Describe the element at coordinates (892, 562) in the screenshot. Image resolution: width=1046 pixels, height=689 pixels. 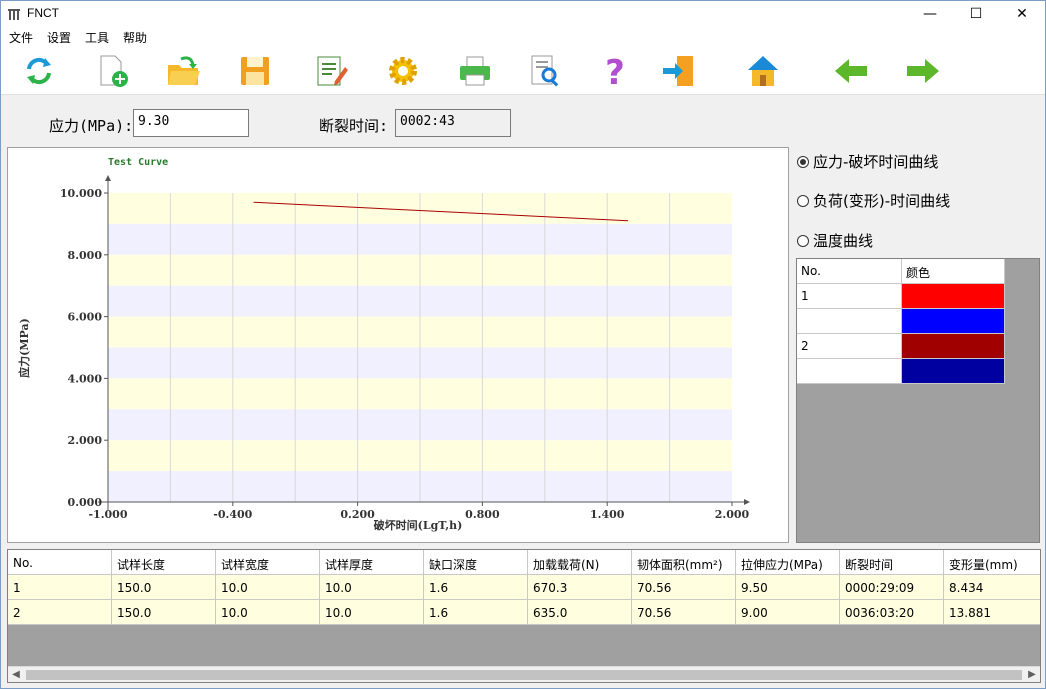
I see `column-header: 断裂时间` at that location.